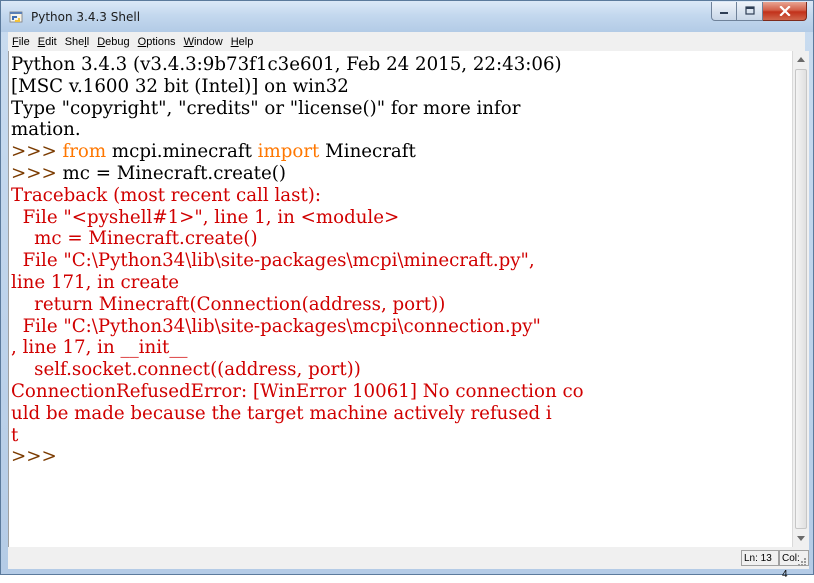 This screenshot has height=583, width=814. I want to click on traceback-line: self.socket.connect((address, port)), so click(186, 370).